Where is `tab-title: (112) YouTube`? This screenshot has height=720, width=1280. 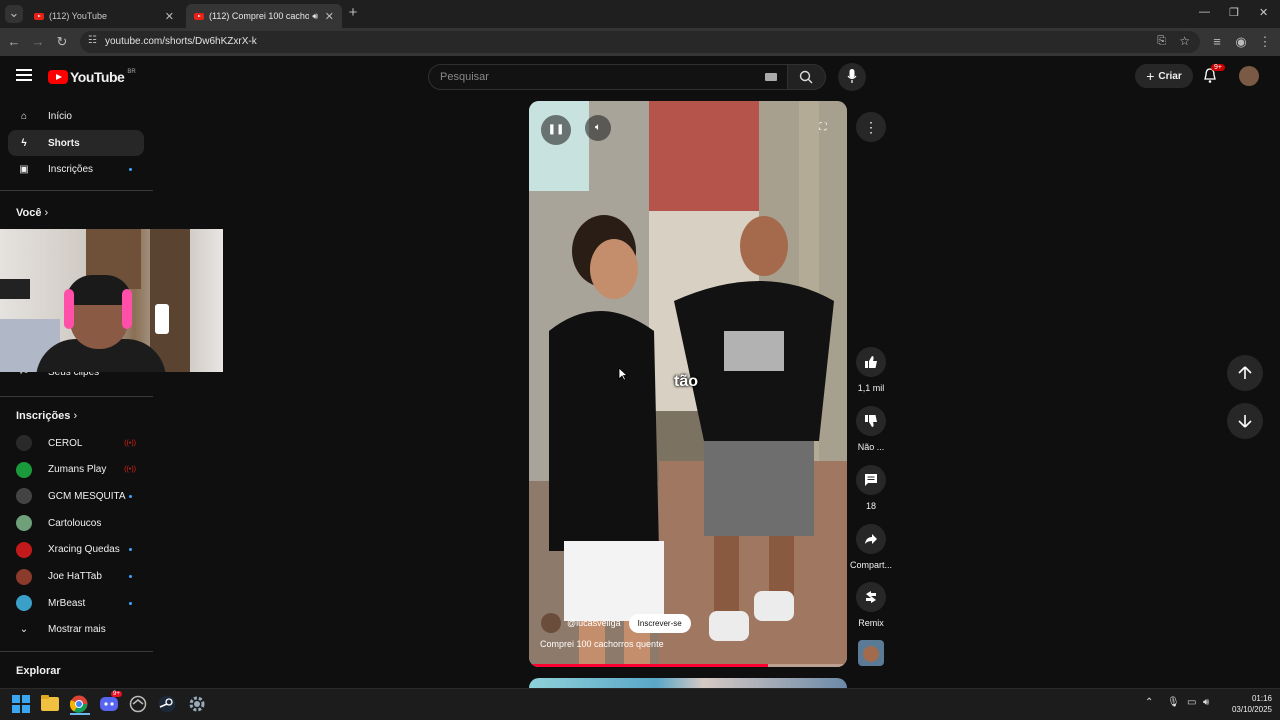 tab-title: (112) YouTube is located at coordinates (78, 16).